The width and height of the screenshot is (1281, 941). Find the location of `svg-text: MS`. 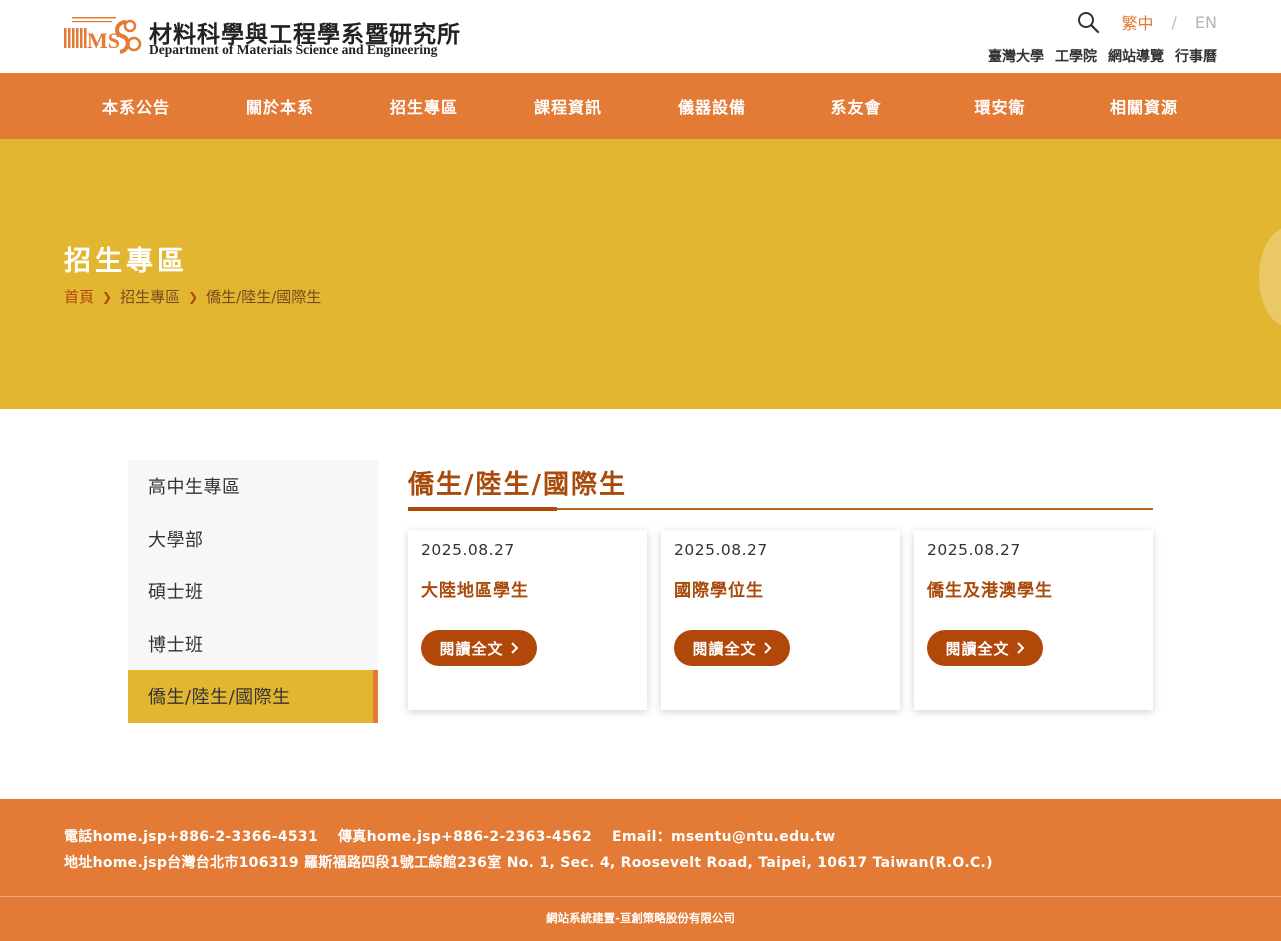

svg-text: MS is located at coordinates (103, 40).